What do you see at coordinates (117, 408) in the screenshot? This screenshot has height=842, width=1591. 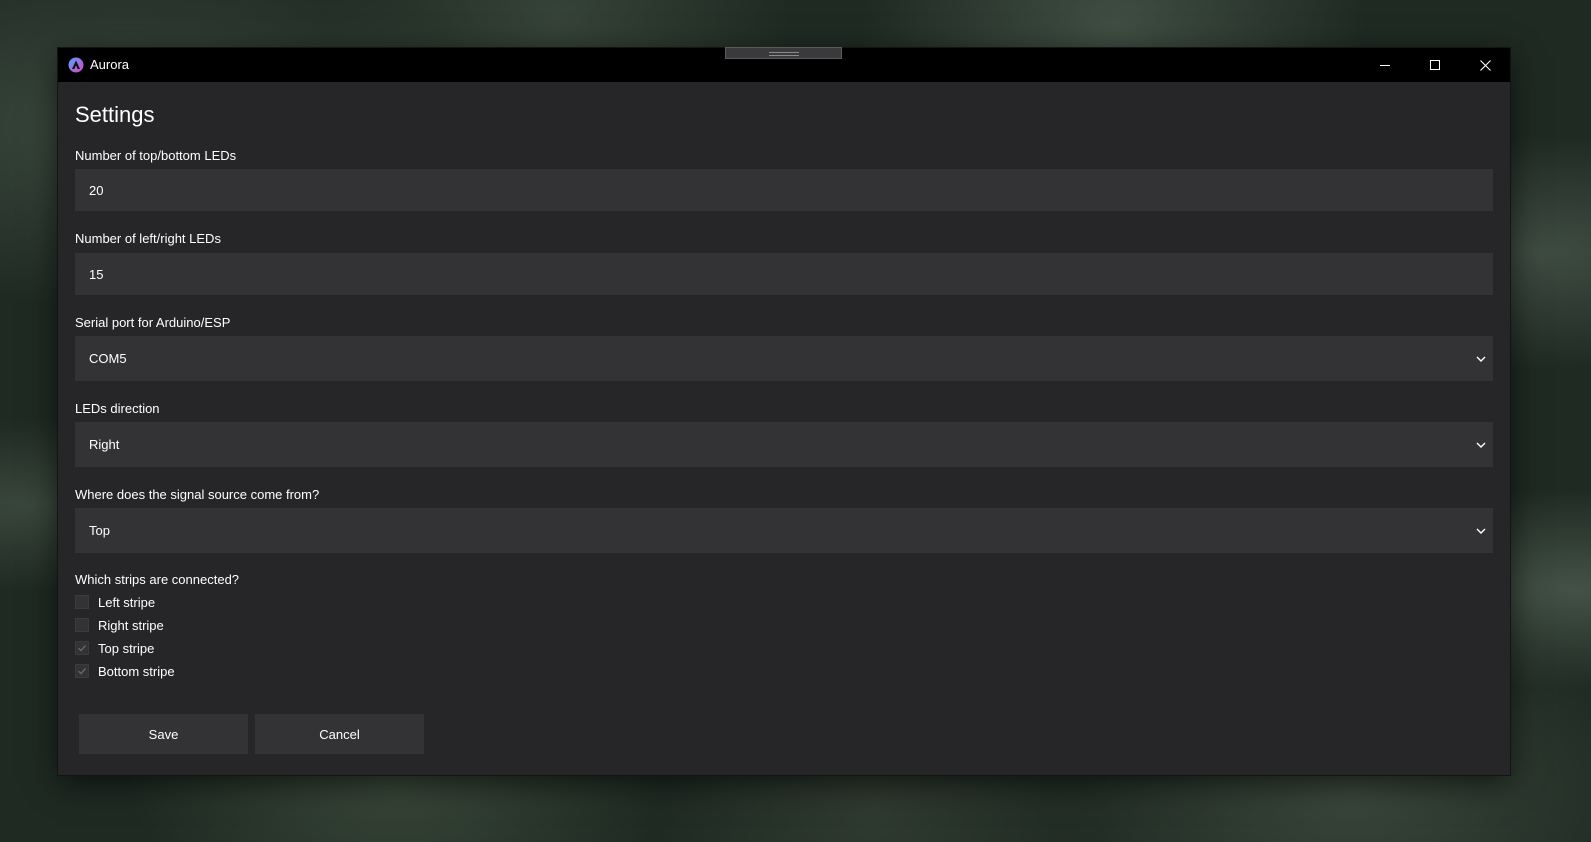 I see `leds-direction-label: LEDs direction` at bounding box center [117, 408].